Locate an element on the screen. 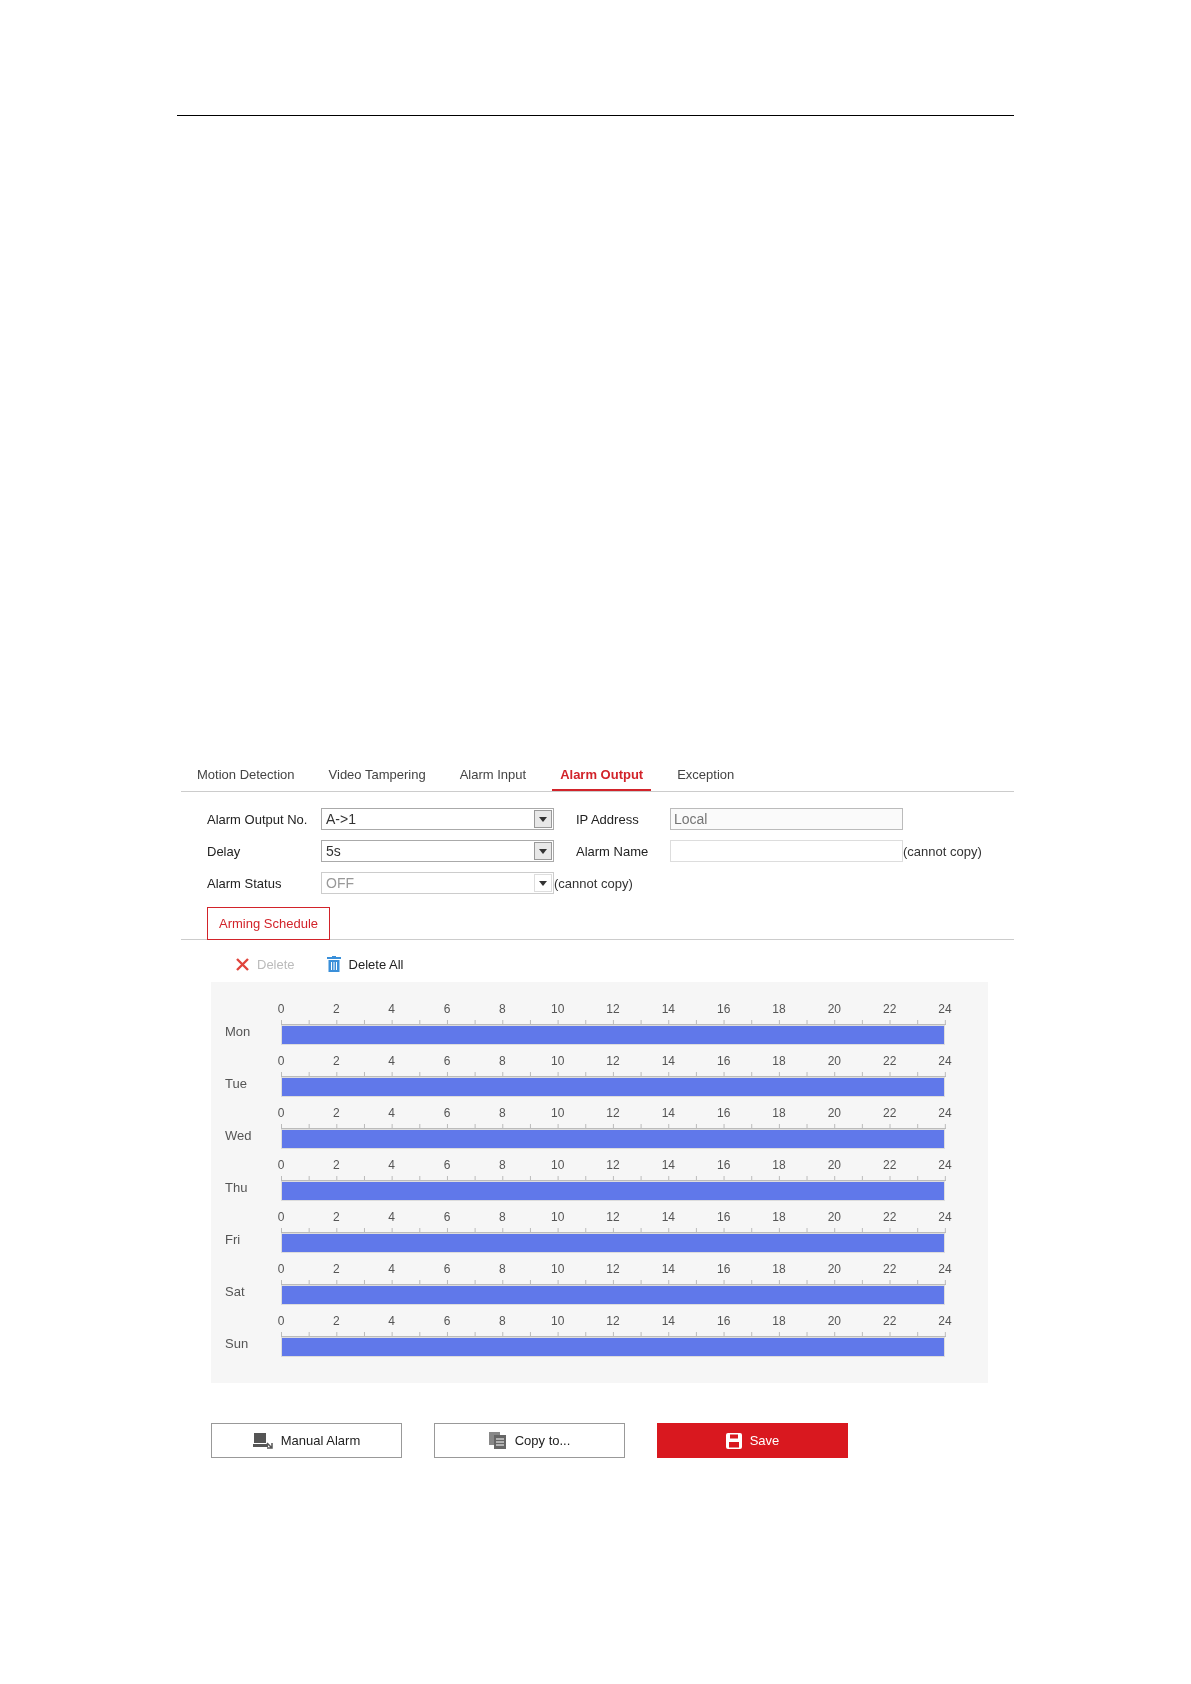 Image resolution: width=1191 pixels, height=1684 pixels. alarm-name-field is located at coordinates (786, 851).